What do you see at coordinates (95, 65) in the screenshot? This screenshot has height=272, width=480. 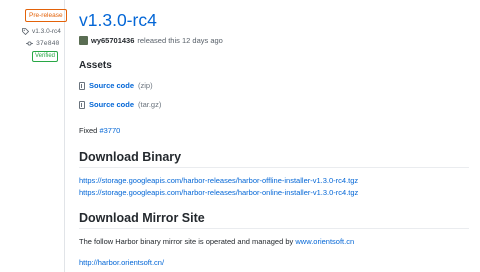 I see `assets-heading: Assets` at bounding box center [95, 65].